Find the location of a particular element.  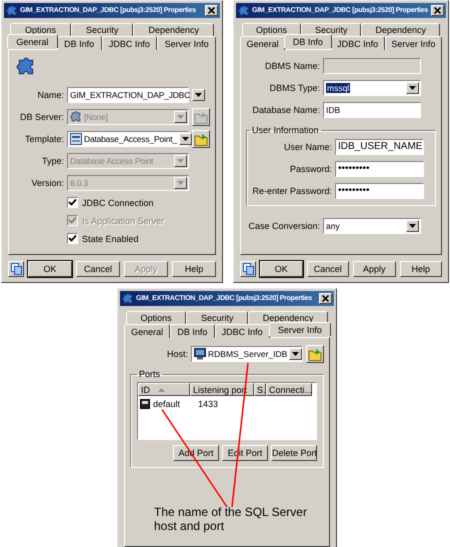

group-label: Ports is located at coordinates (150, 374).